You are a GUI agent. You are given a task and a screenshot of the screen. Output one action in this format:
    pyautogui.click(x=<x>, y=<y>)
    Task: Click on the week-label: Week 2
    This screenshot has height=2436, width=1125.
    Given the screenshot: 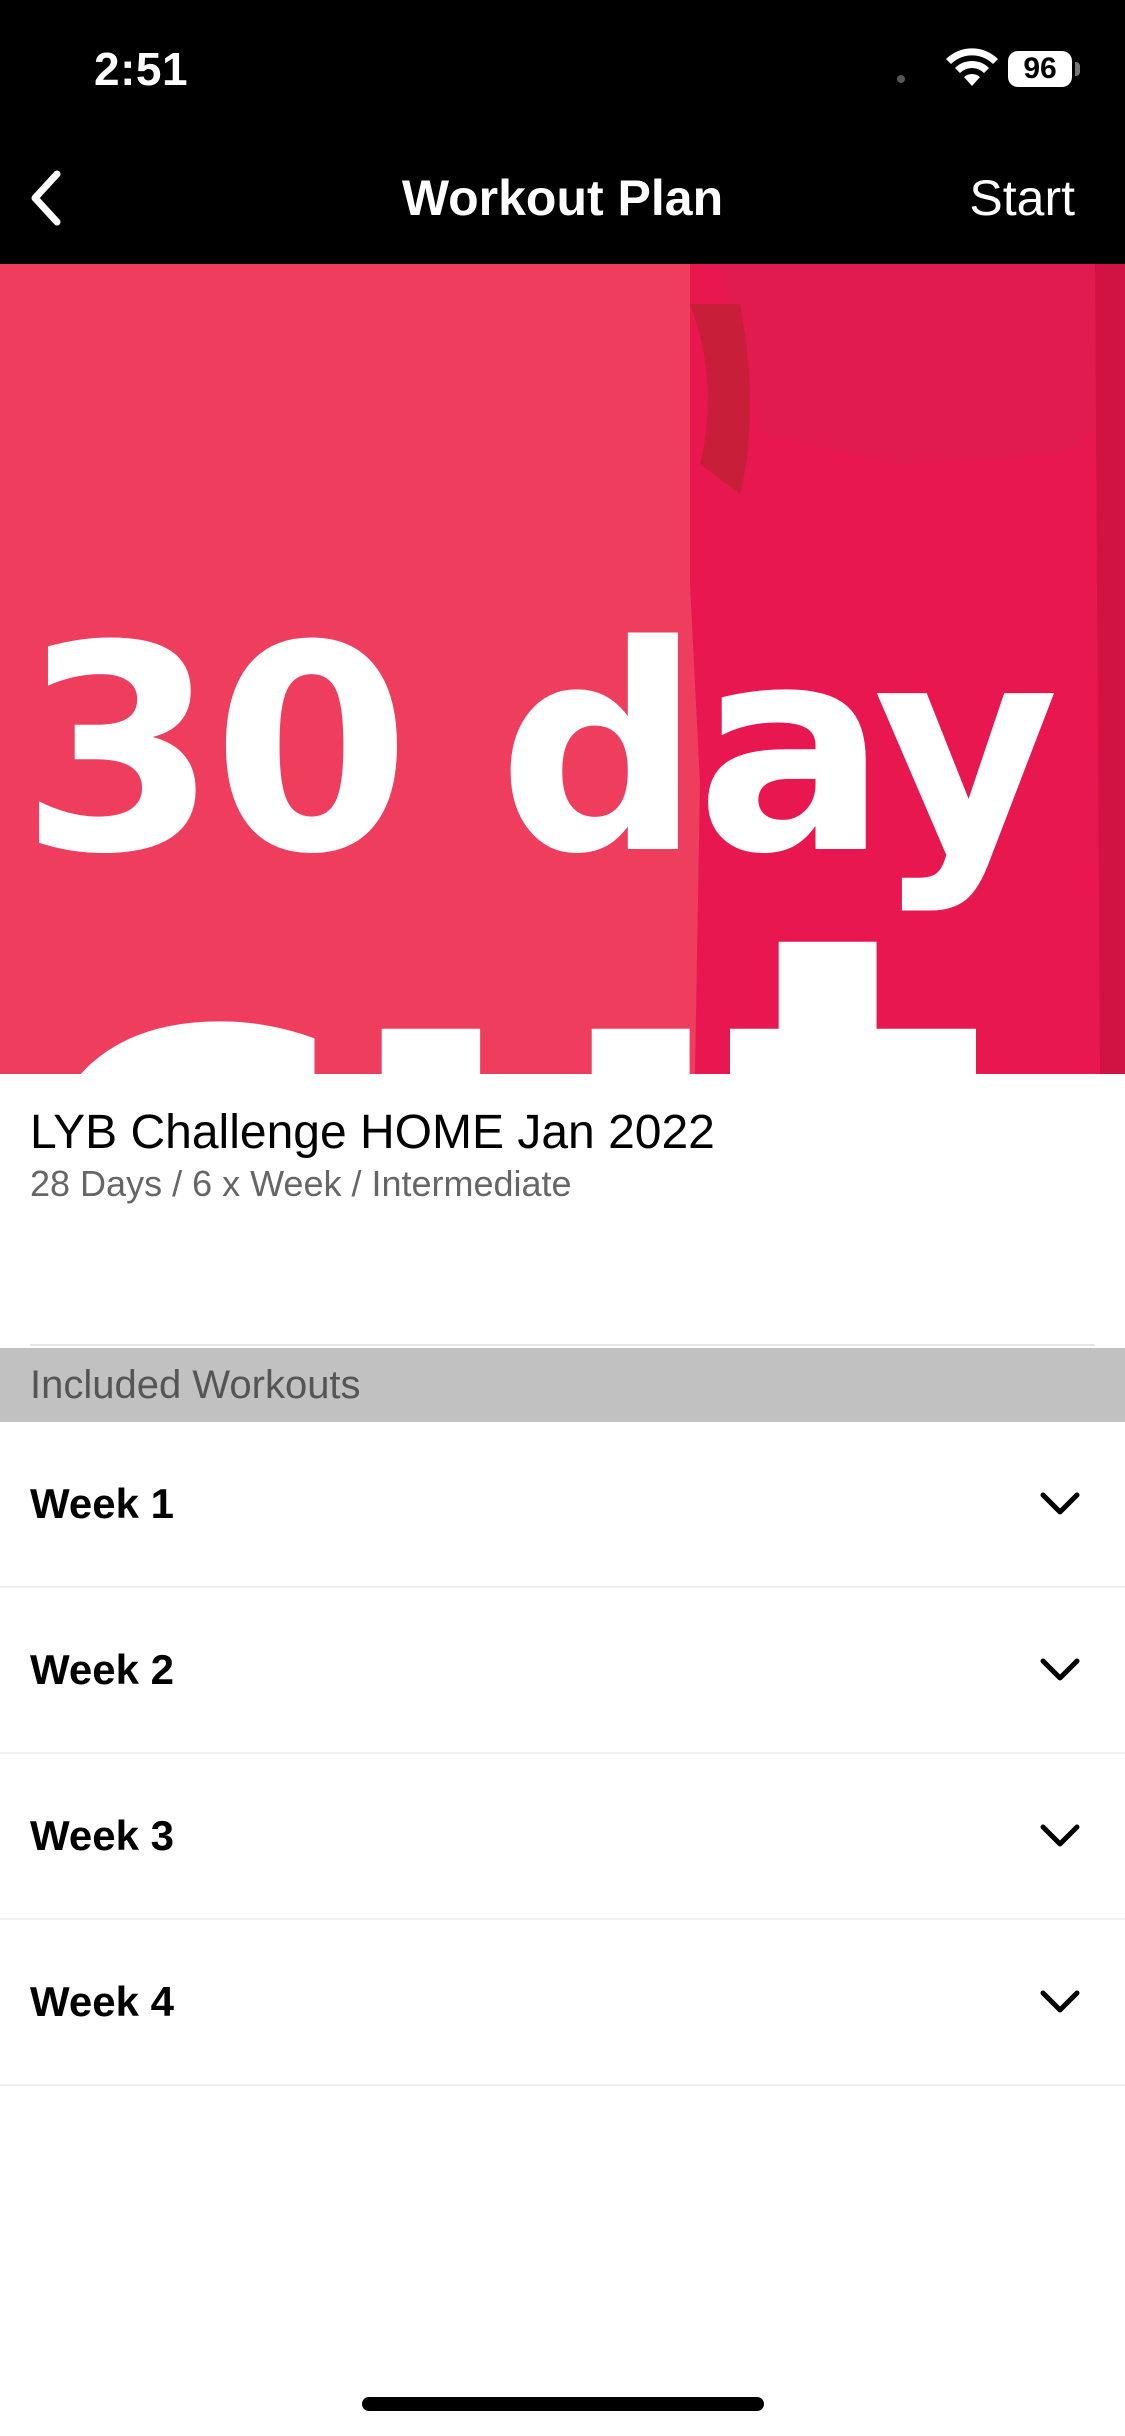 What is the action you would take?
    pyautogui.click(x=102, y=1669)
    